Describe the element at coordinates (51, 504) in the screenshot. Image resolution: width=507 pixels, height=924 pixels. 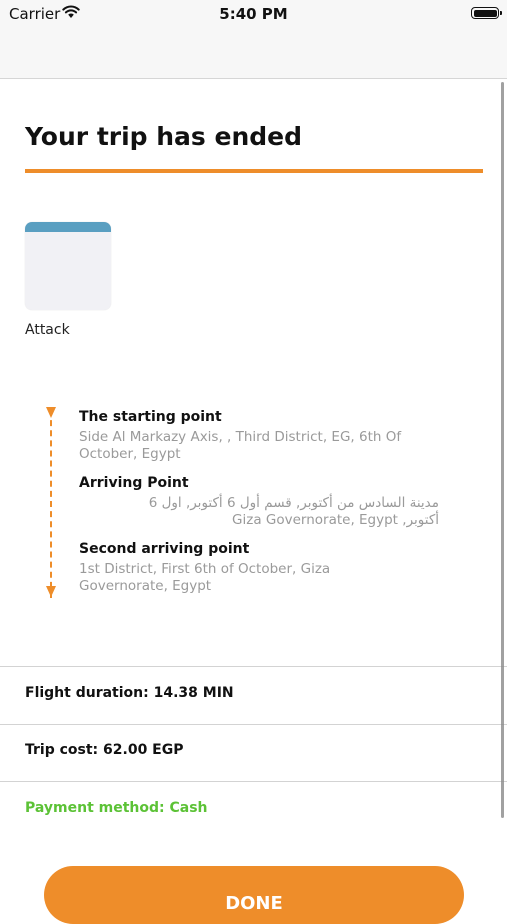
I see `route-dashed-line` at that location.